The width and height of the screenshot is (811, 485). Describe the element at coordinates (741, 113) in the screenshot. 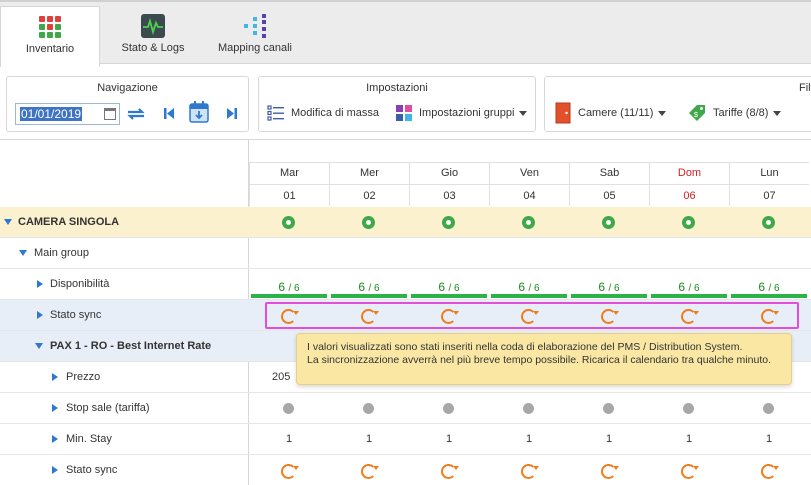

I see `rates-filter-label: Tariffe (8/8)` at that location.